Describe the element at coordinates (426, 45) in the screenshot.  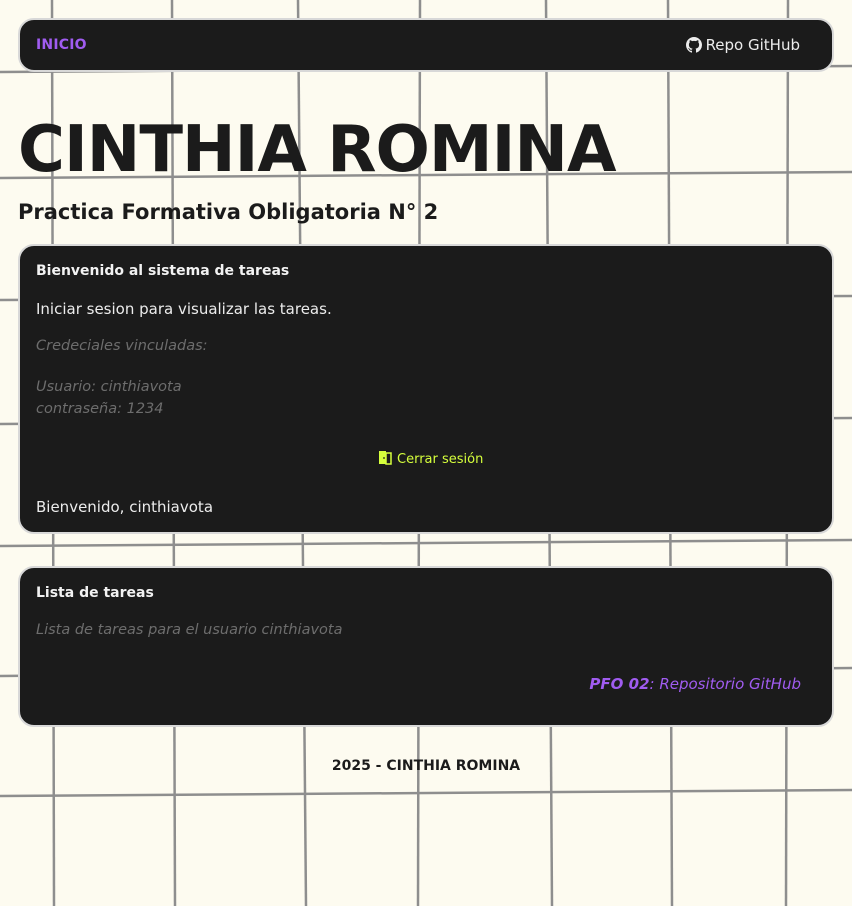
I see `navbar: INICIO Repo GitHub` at that location.